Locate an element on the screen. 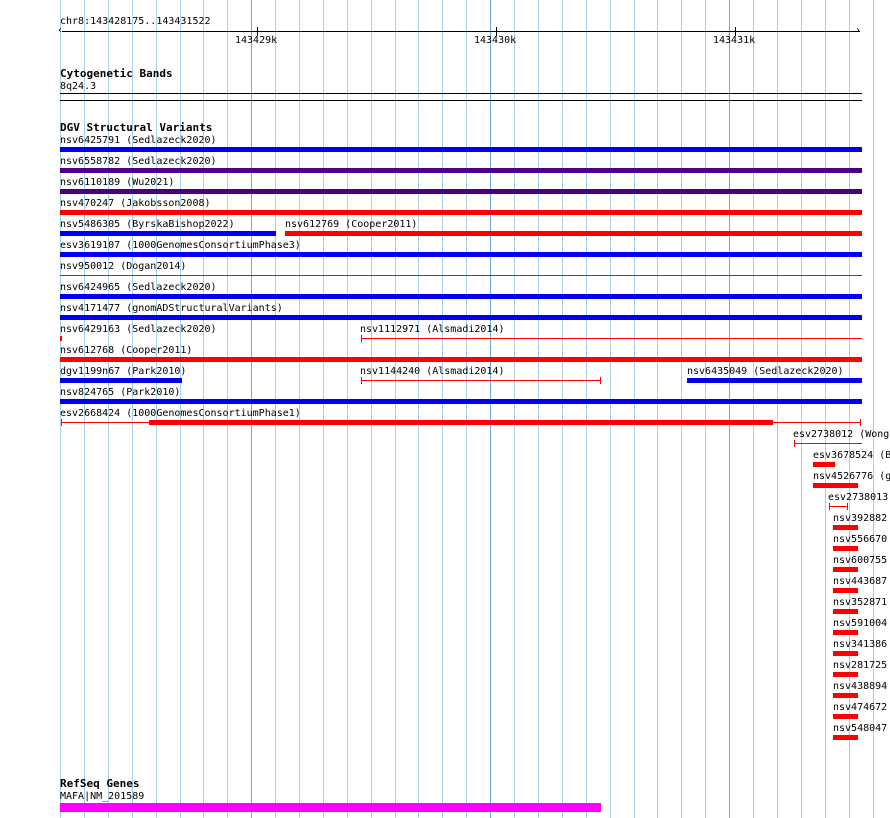 The height and width of the screenshot is (818, 890). variant-label: nsv612769 (Cooper2011) is located at coordinates (351, 224).